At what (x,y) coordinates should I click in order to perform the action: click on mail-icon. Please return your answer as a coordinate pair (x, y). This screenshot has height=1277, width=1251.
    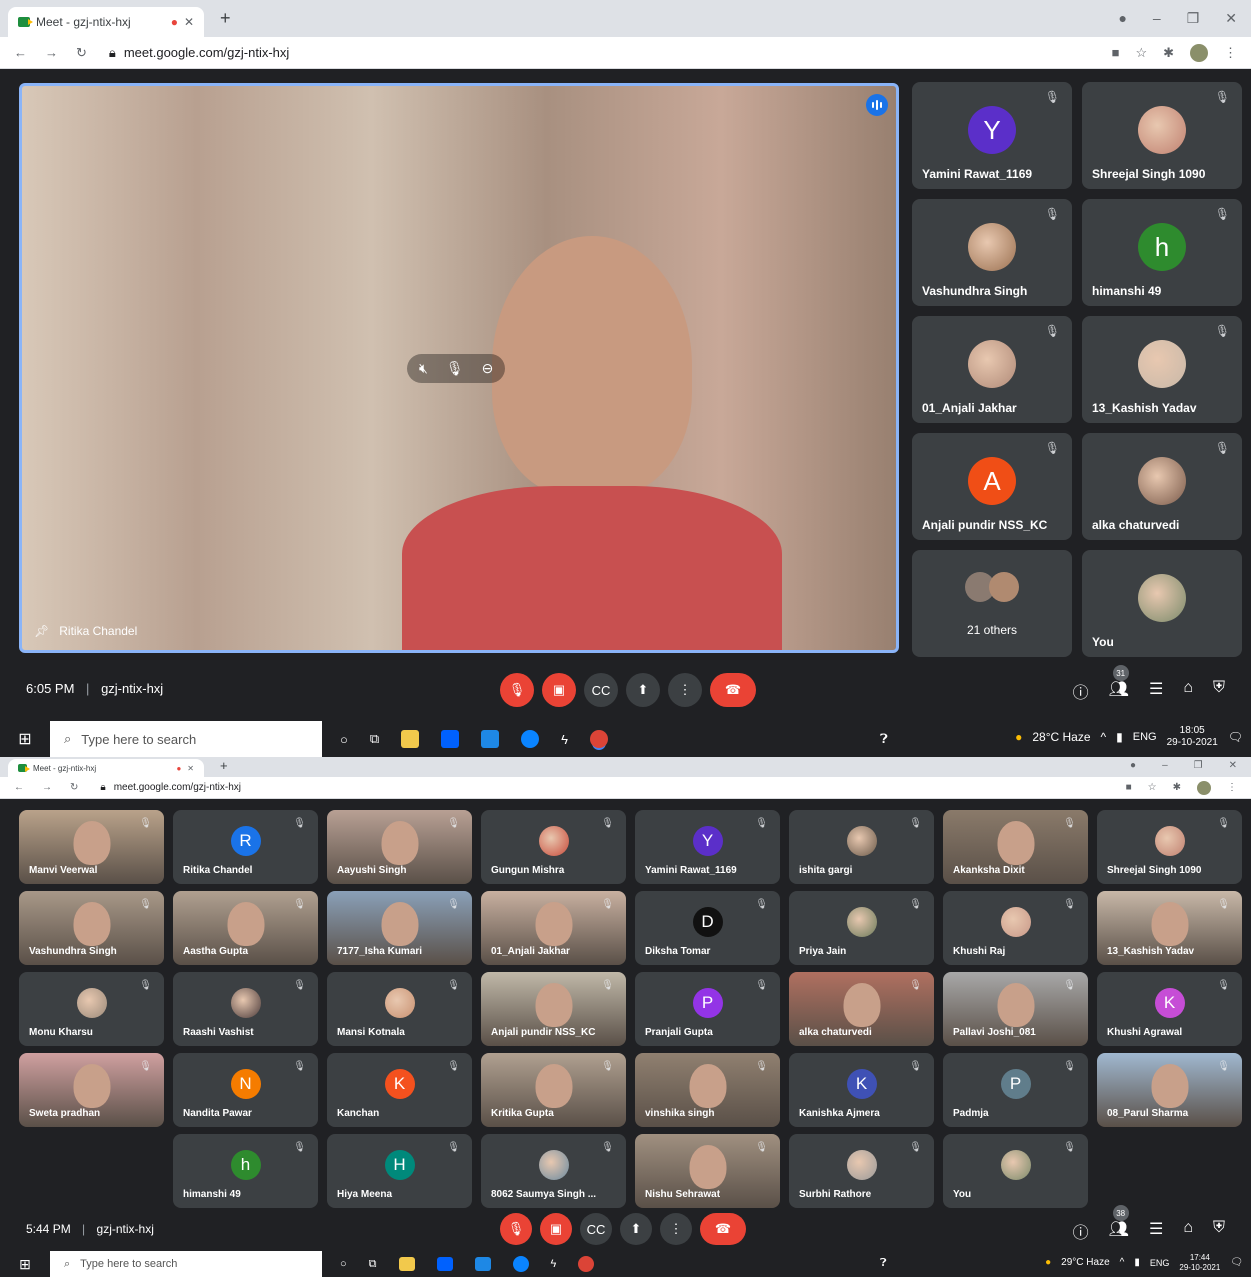
    Looking at the image, I should click on (490, 739).